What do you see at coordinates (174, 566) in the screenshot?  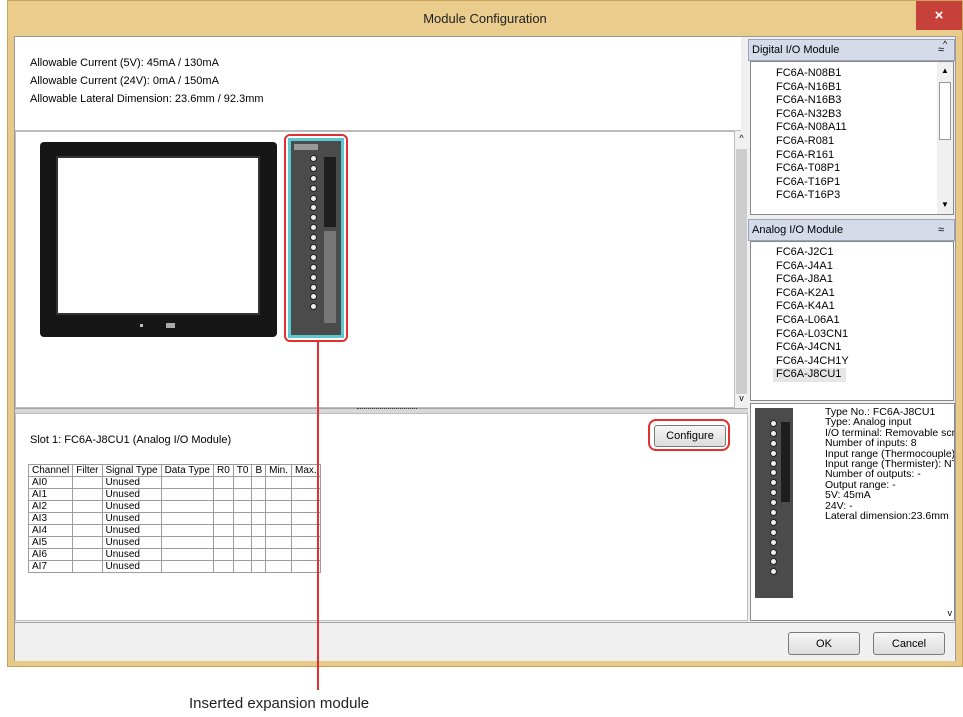 I see `table-row: AI7 Unused` at bounding box center [174, 566].